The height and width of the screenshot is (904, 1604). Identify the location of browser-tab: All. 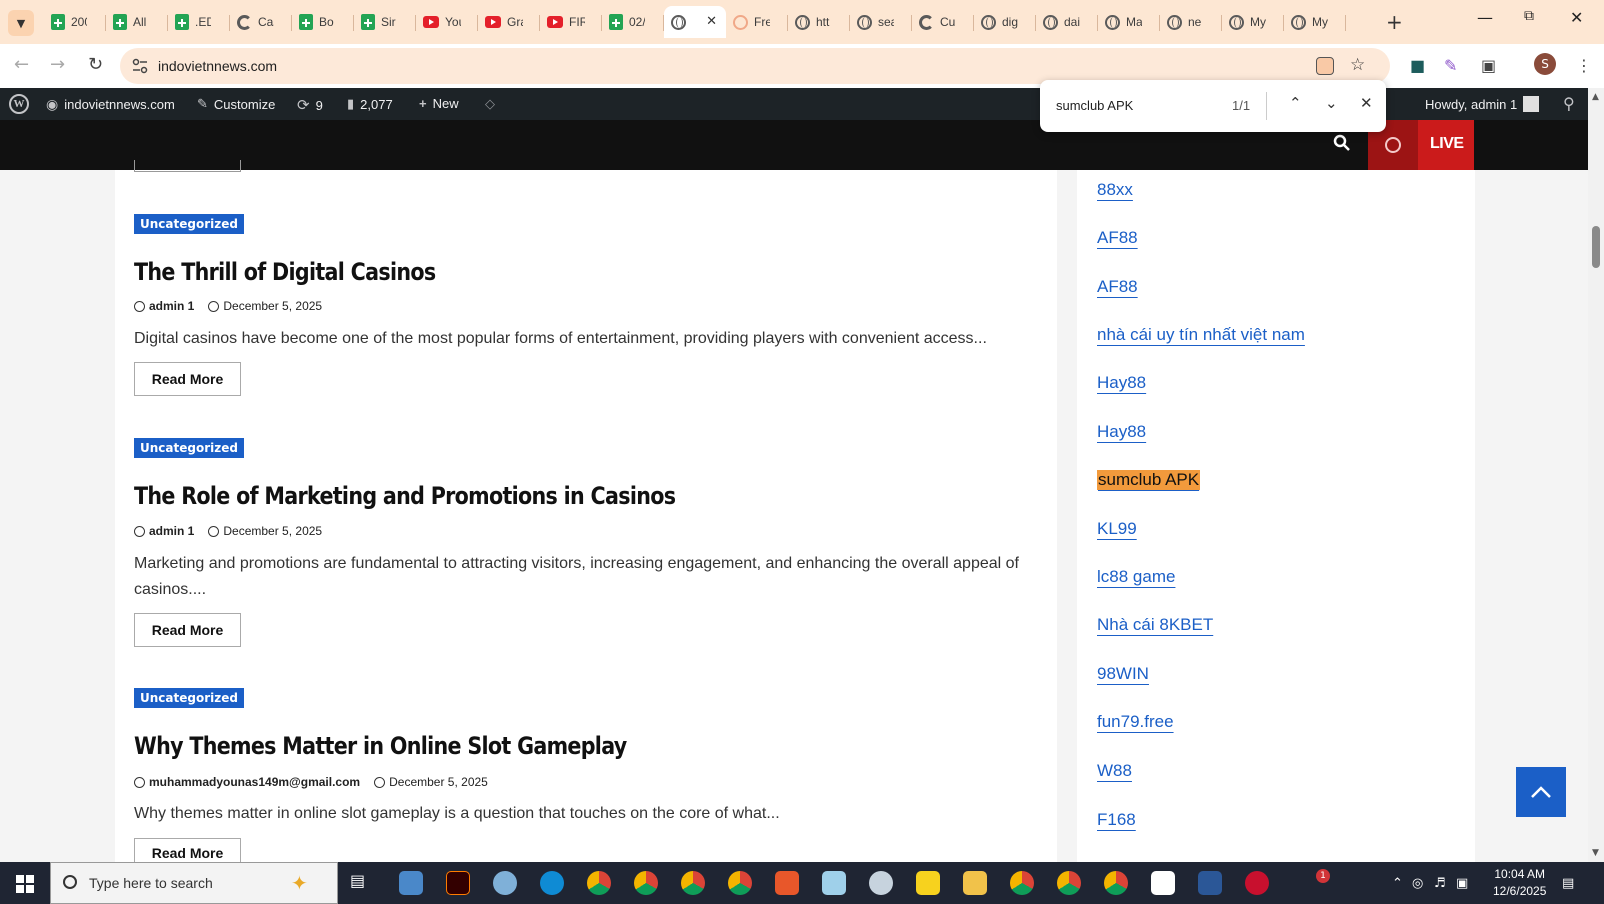
(137, 22).